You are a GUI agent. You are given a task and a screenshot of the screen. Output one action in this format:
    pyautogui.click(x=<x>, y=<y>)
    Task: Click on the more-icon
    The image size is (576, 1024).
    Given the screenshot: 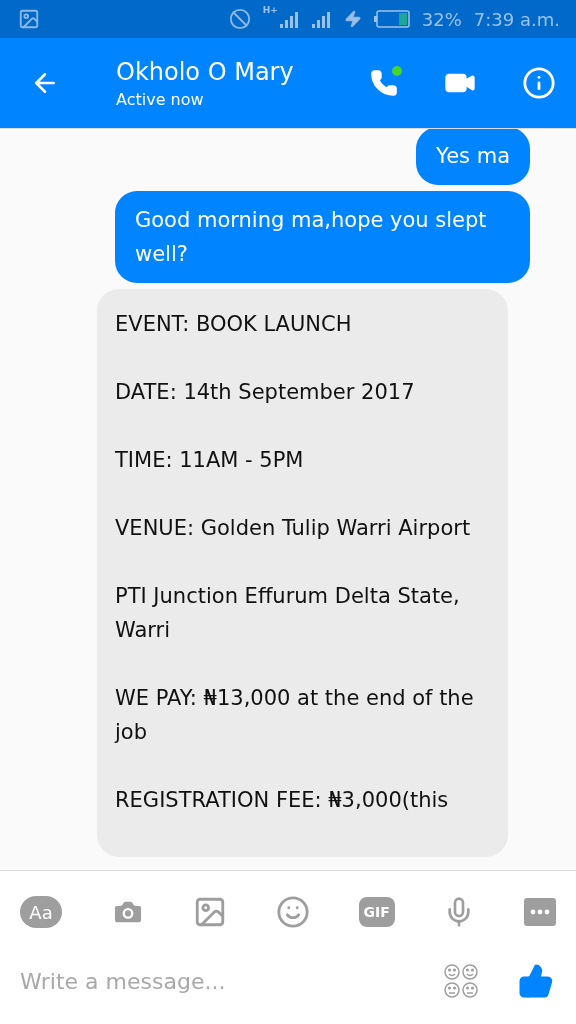 What is the action you would take?
    pyautogui.click(x=539, y=912)
    